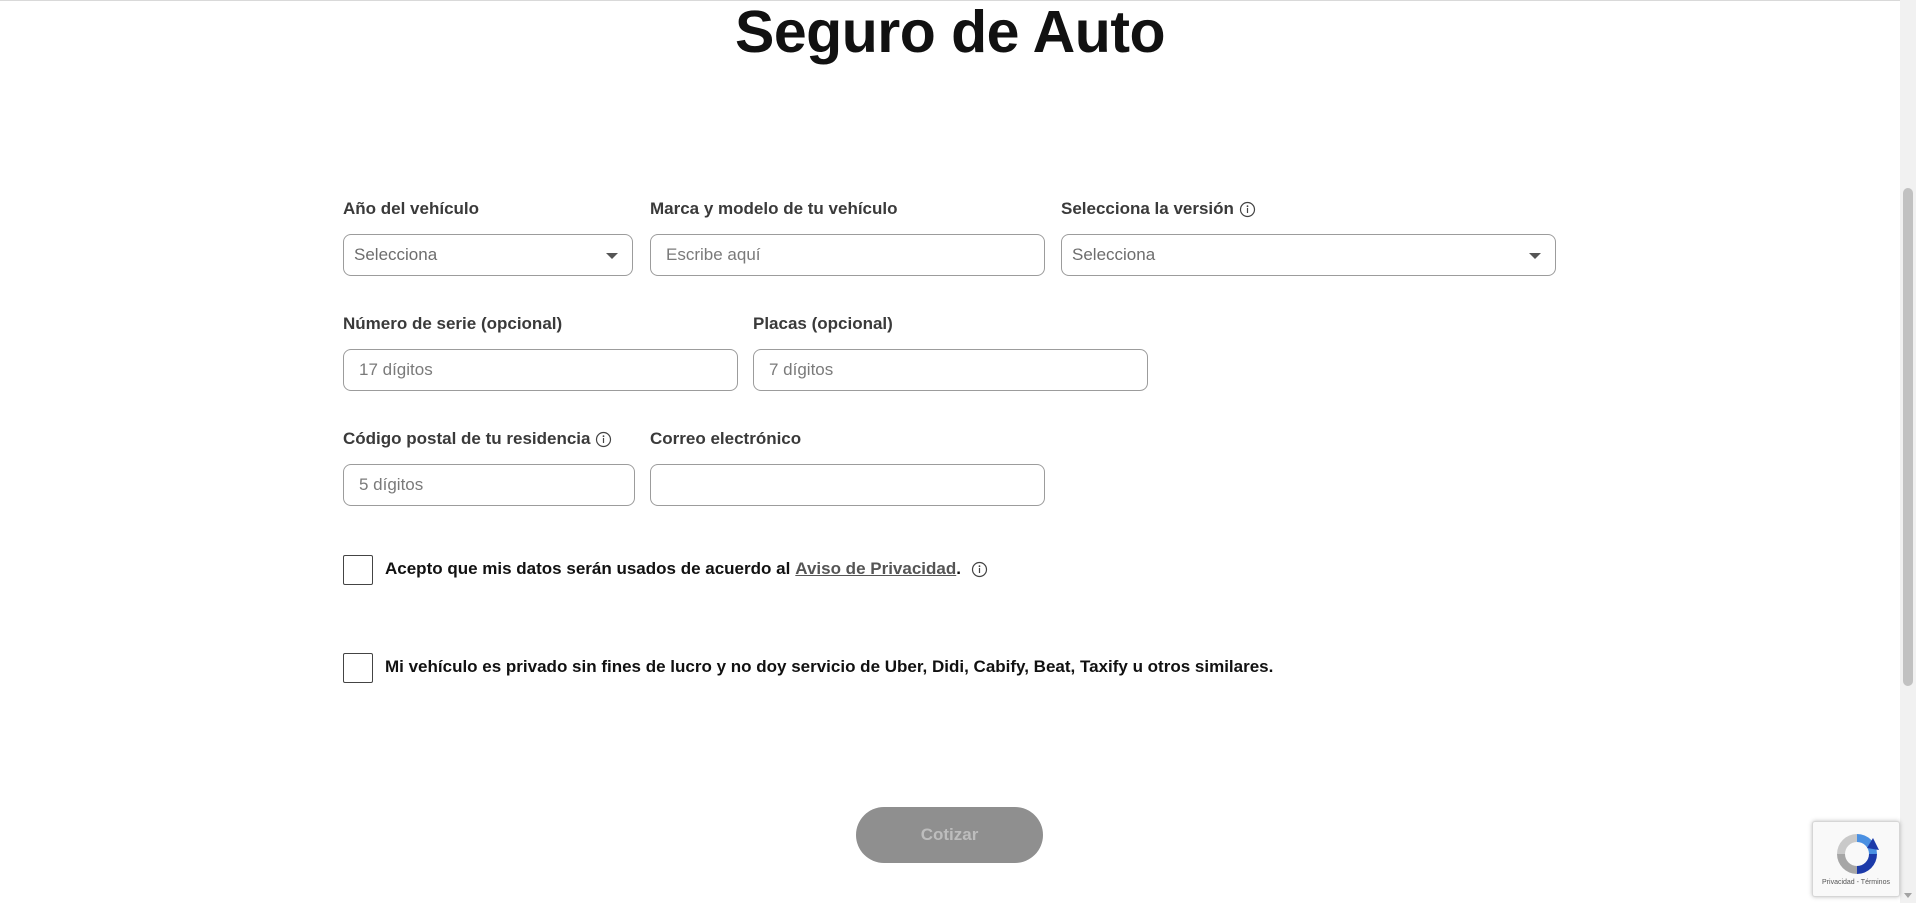  Describe the element at coordinates (875, 569) in the screenshot. I see `privacy-notice-link: Aviso de Privacidad` at that location.